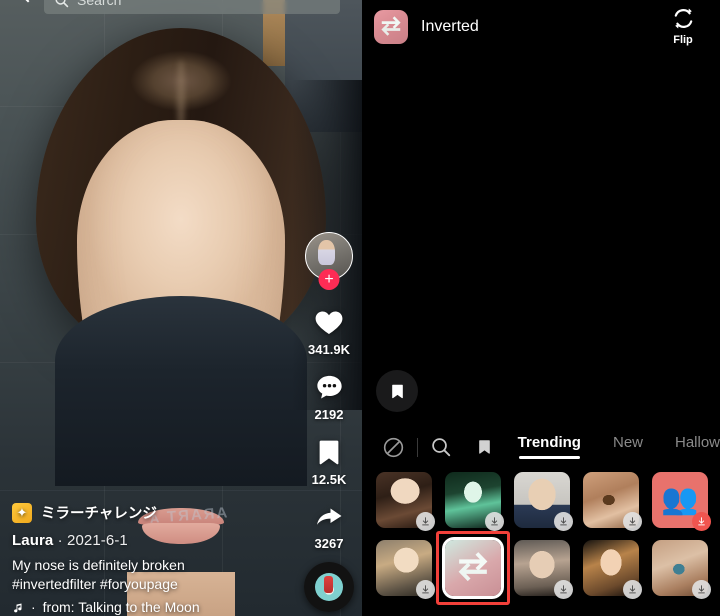 This screenshot has width=720, height=616. I want to click on search-bar: Search, so click(192, 7).